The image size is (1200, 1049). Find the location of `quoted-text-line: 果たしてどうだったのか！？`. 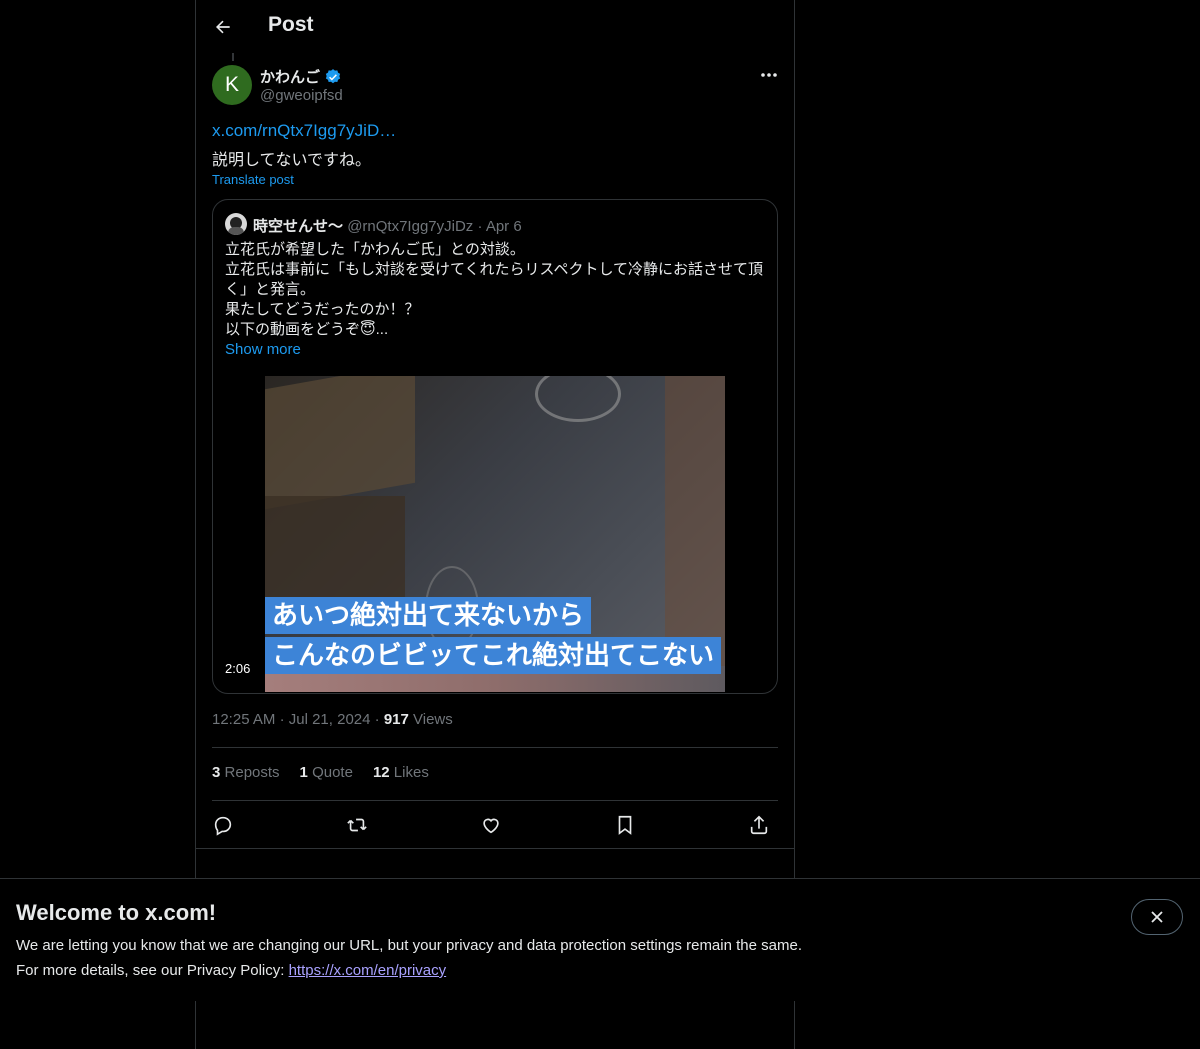

quoted-text-line: 果たしてどうだったのか！？ is located at coordinates (322, 309).